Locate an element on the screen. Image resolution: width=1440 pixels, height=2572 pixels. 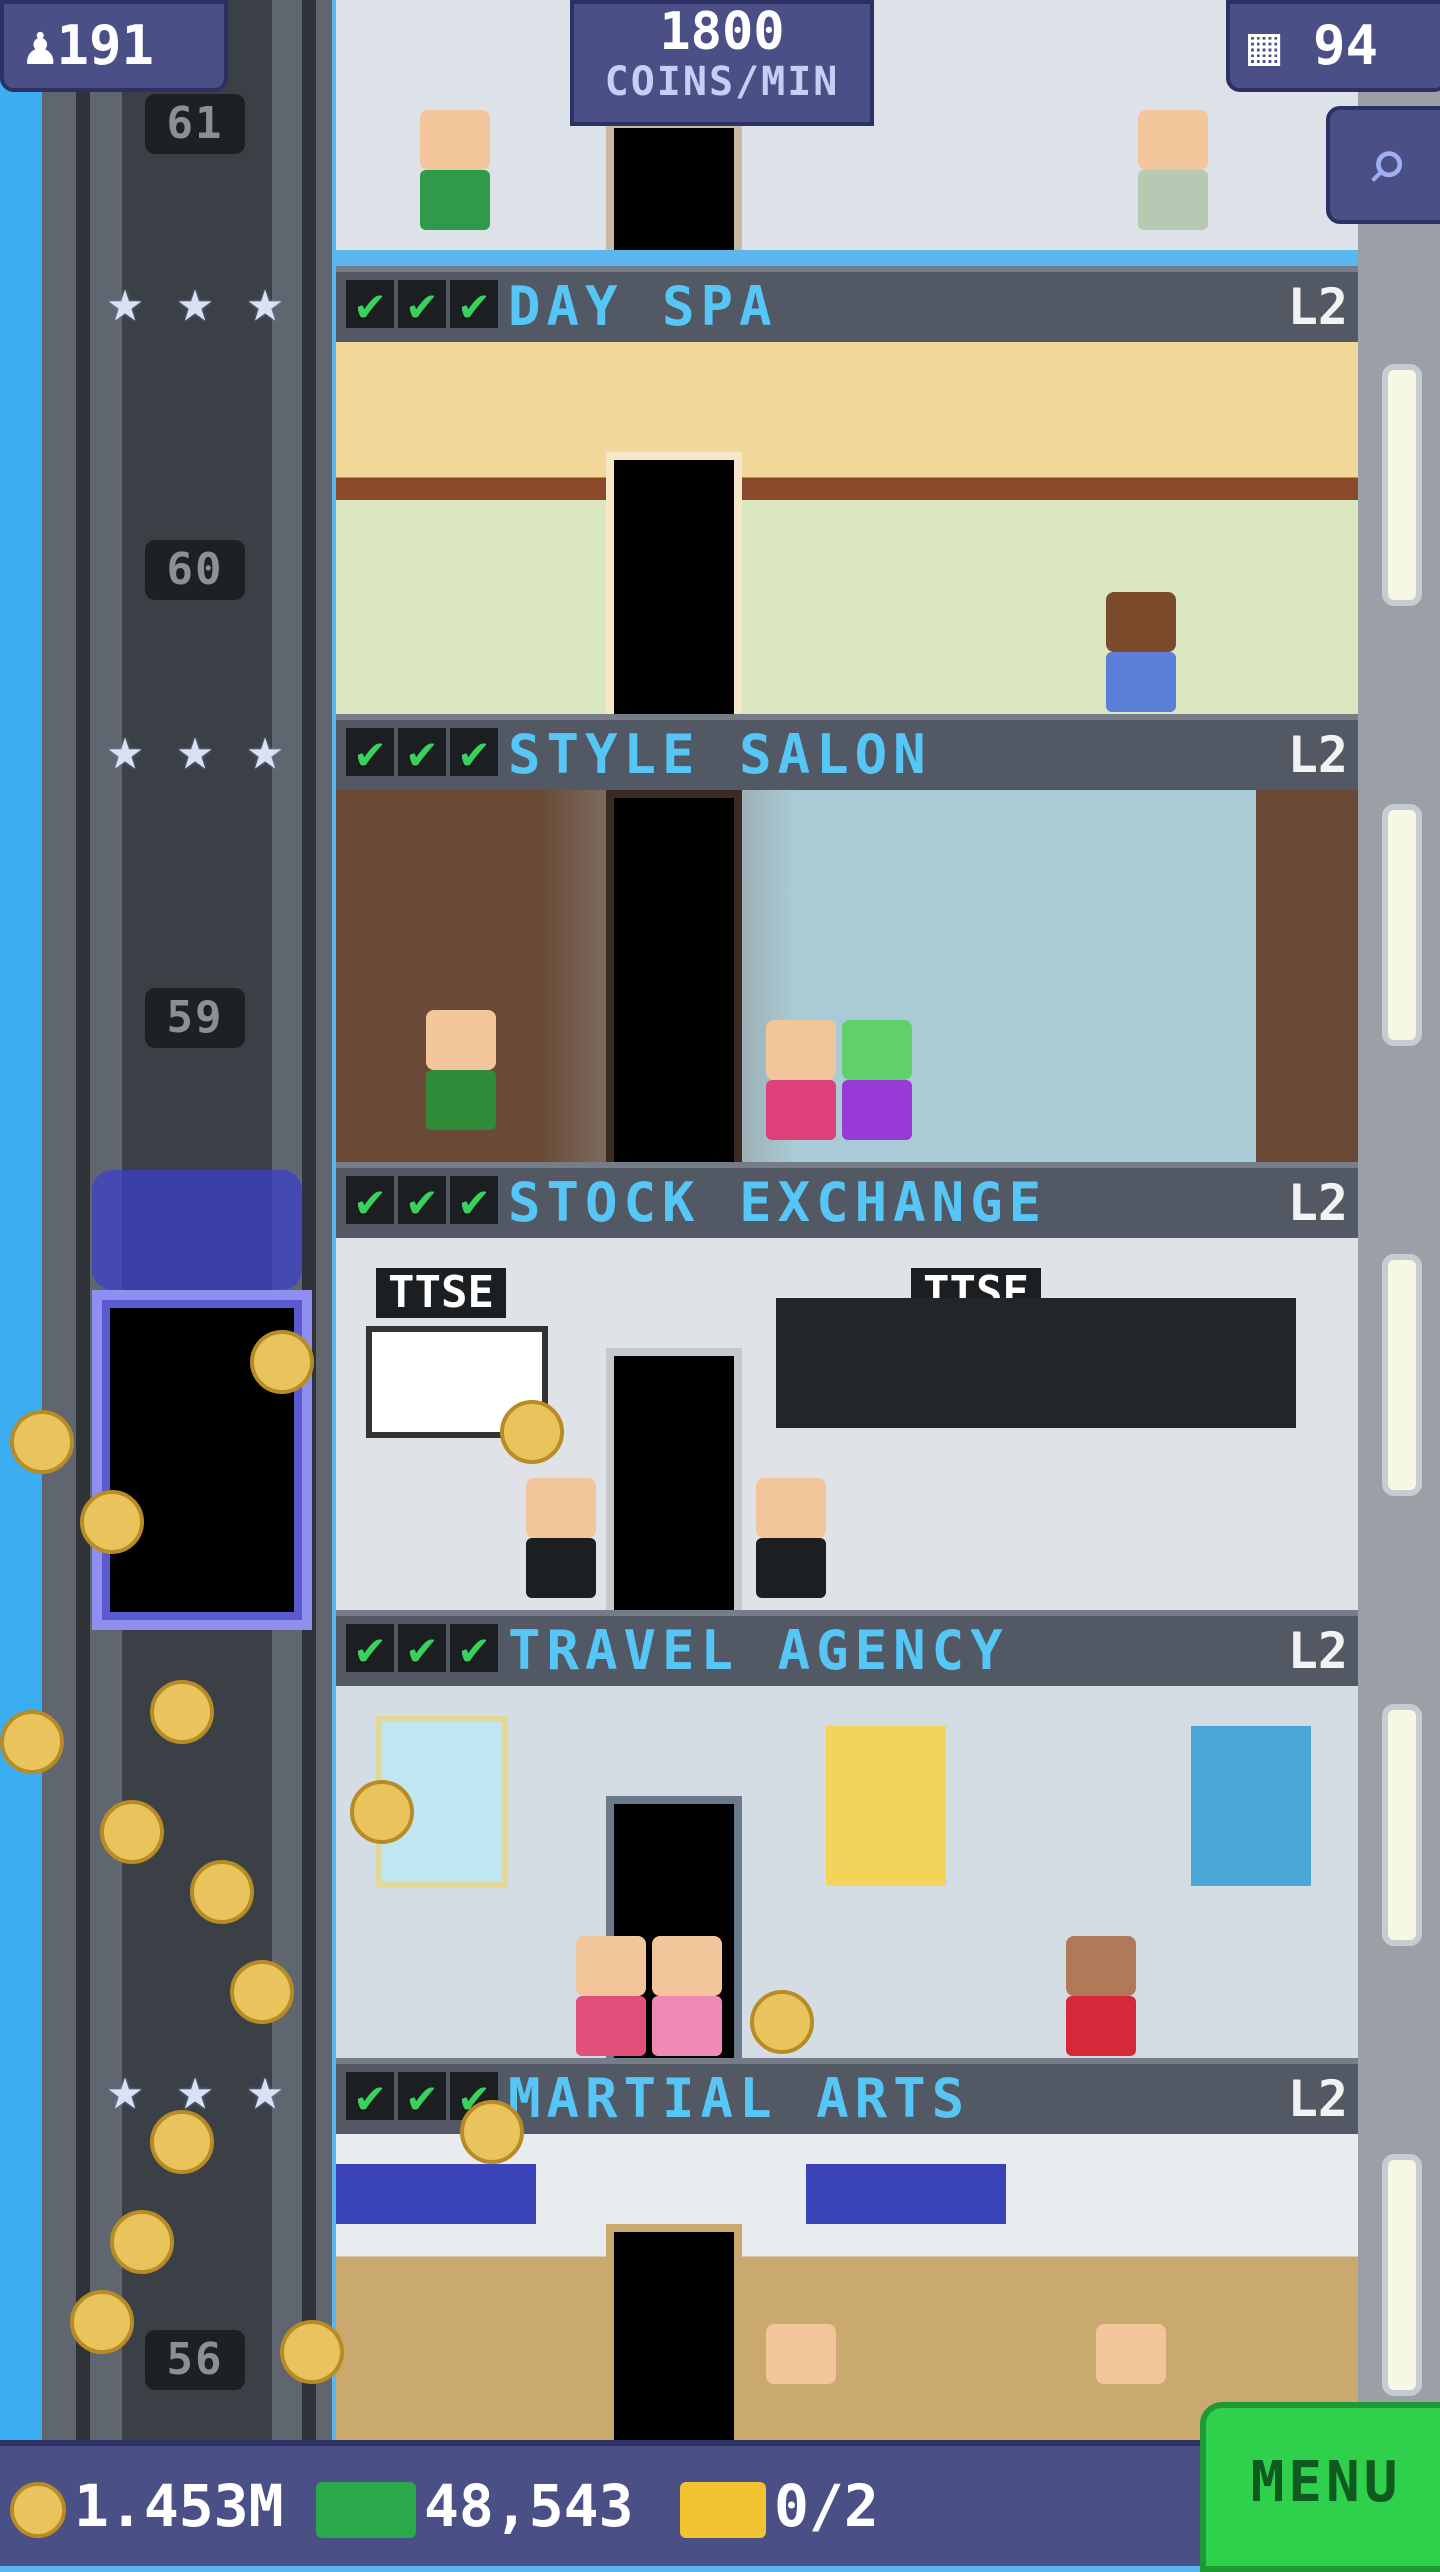
tickets-value: 0/2 is located at coordinates (826, 2506).